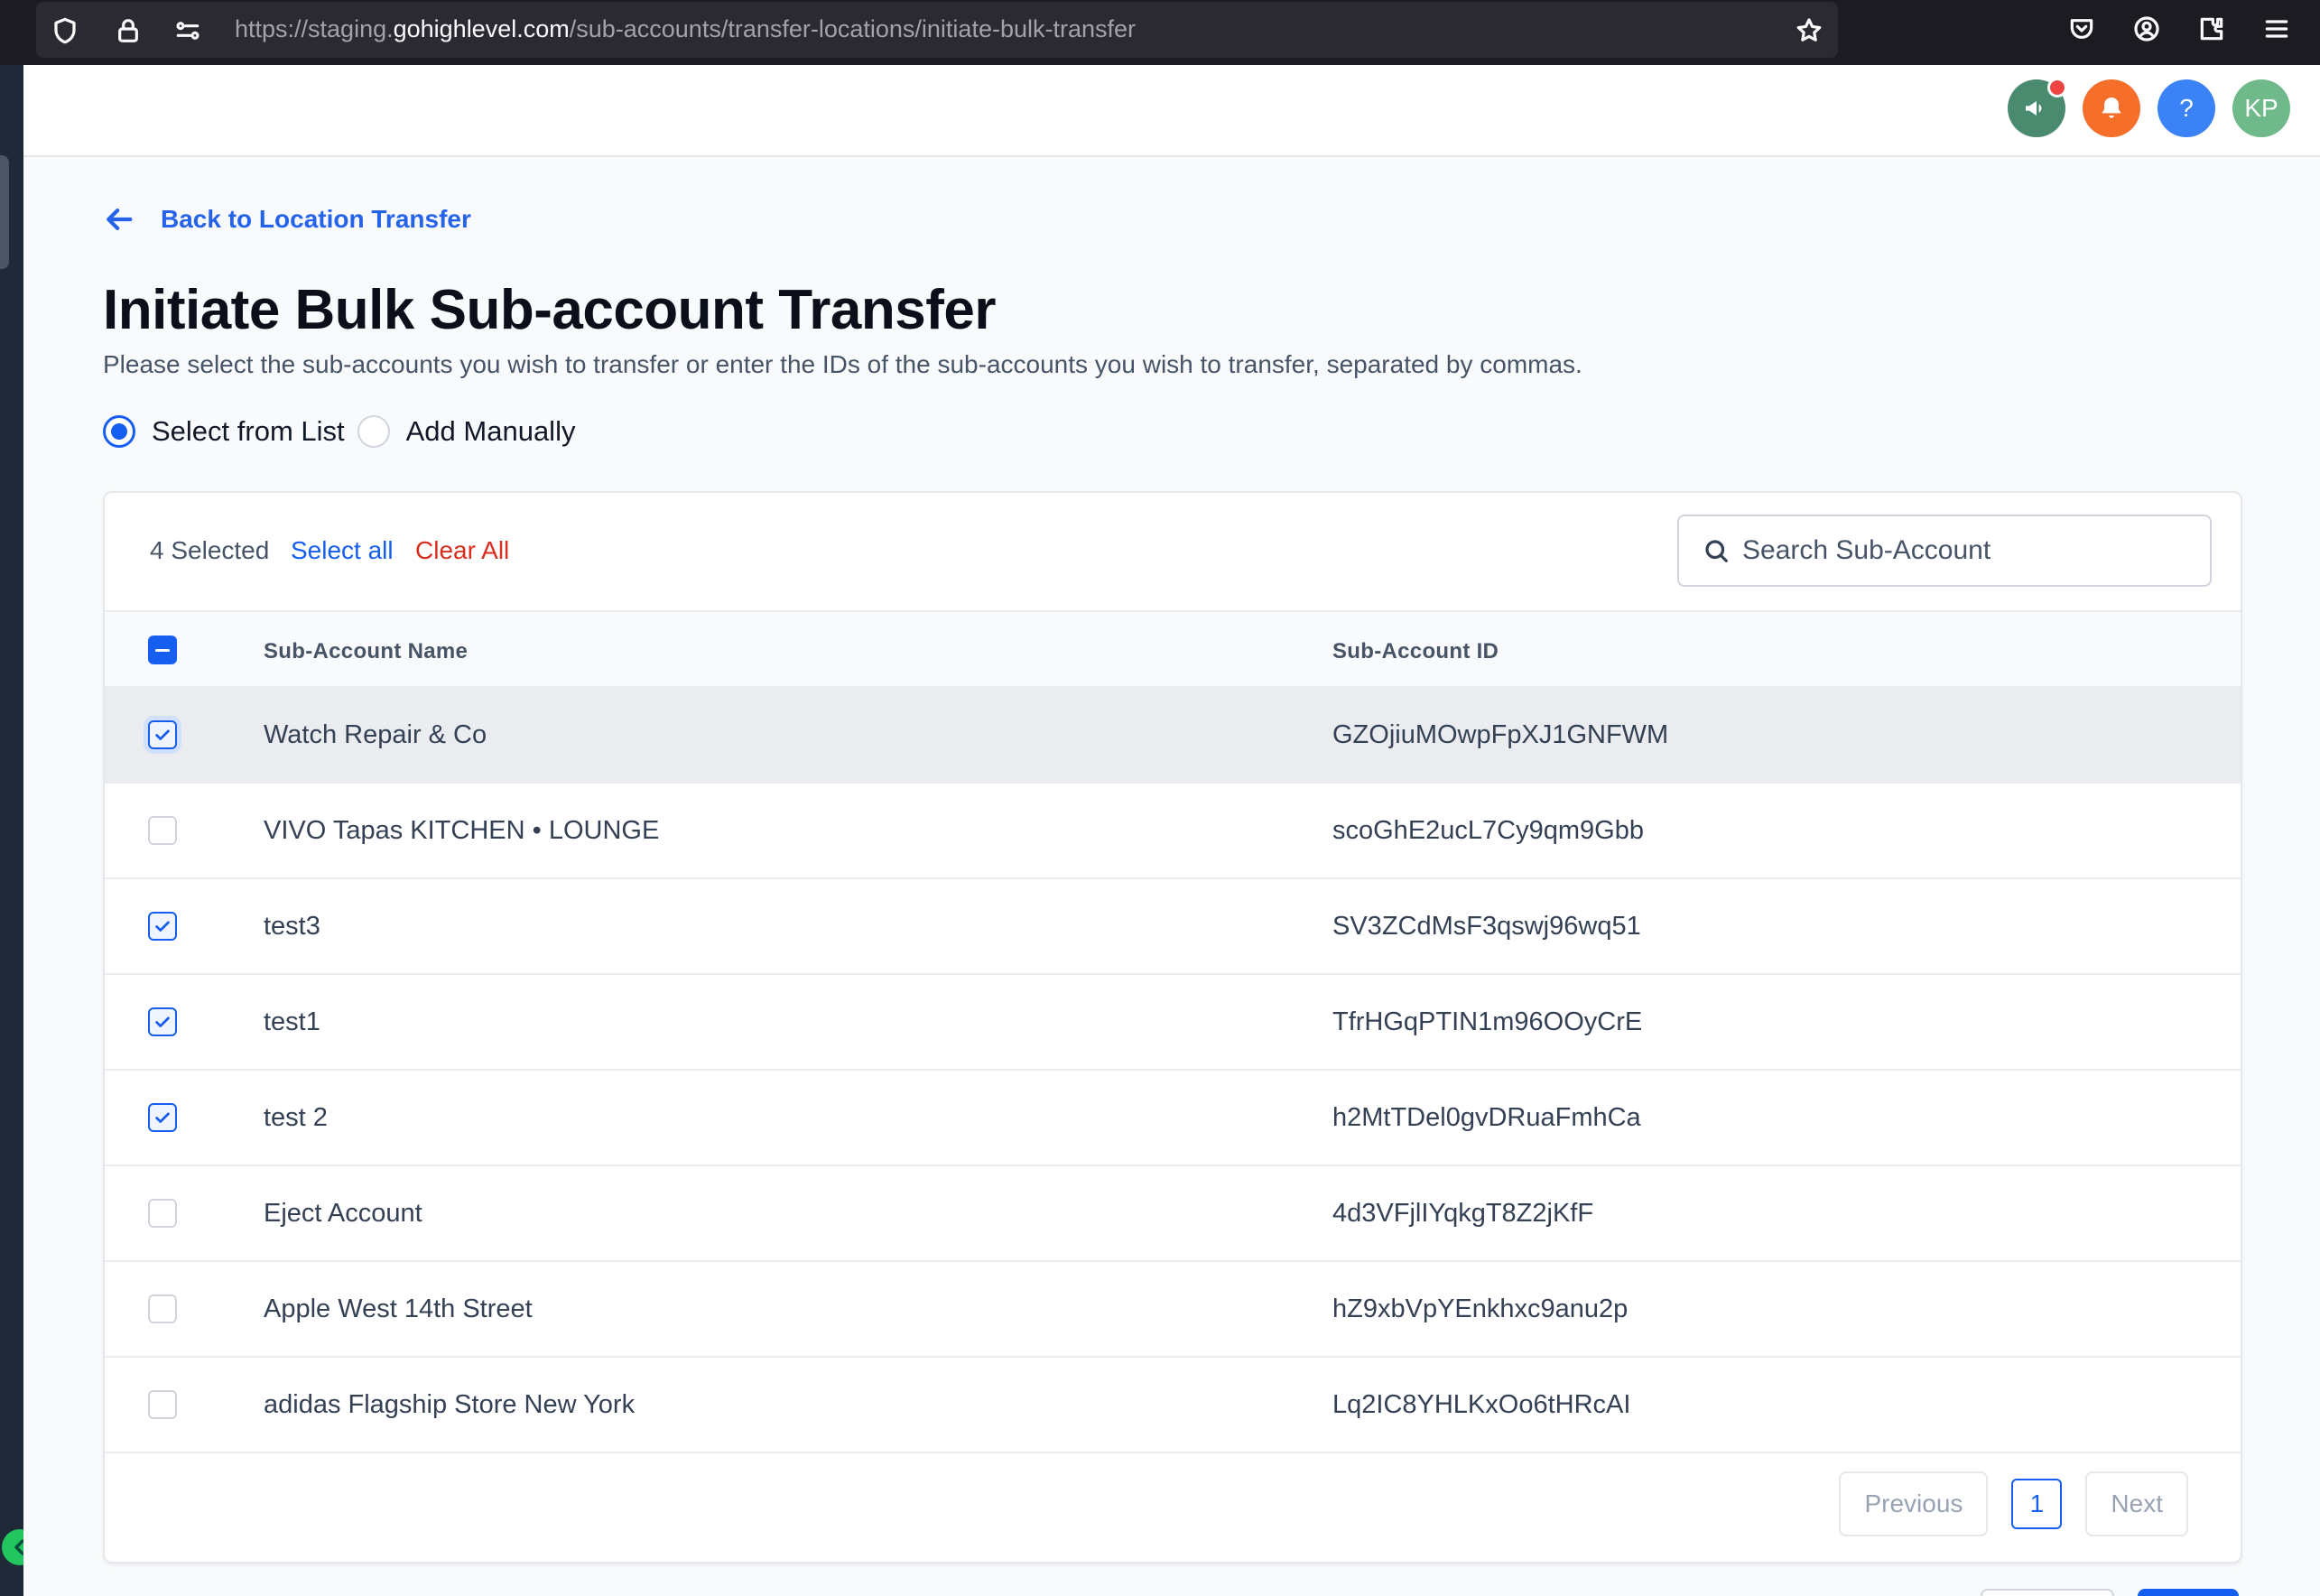 Image resolution: width=2320 pixels, height=1596 pixels. What do you see at coordinates (1173, 1023) in the screenshot?
I see `table-row: test1 TfrHGqPTIN1m96OOyCrE` at bounding box center [1173, 1023].